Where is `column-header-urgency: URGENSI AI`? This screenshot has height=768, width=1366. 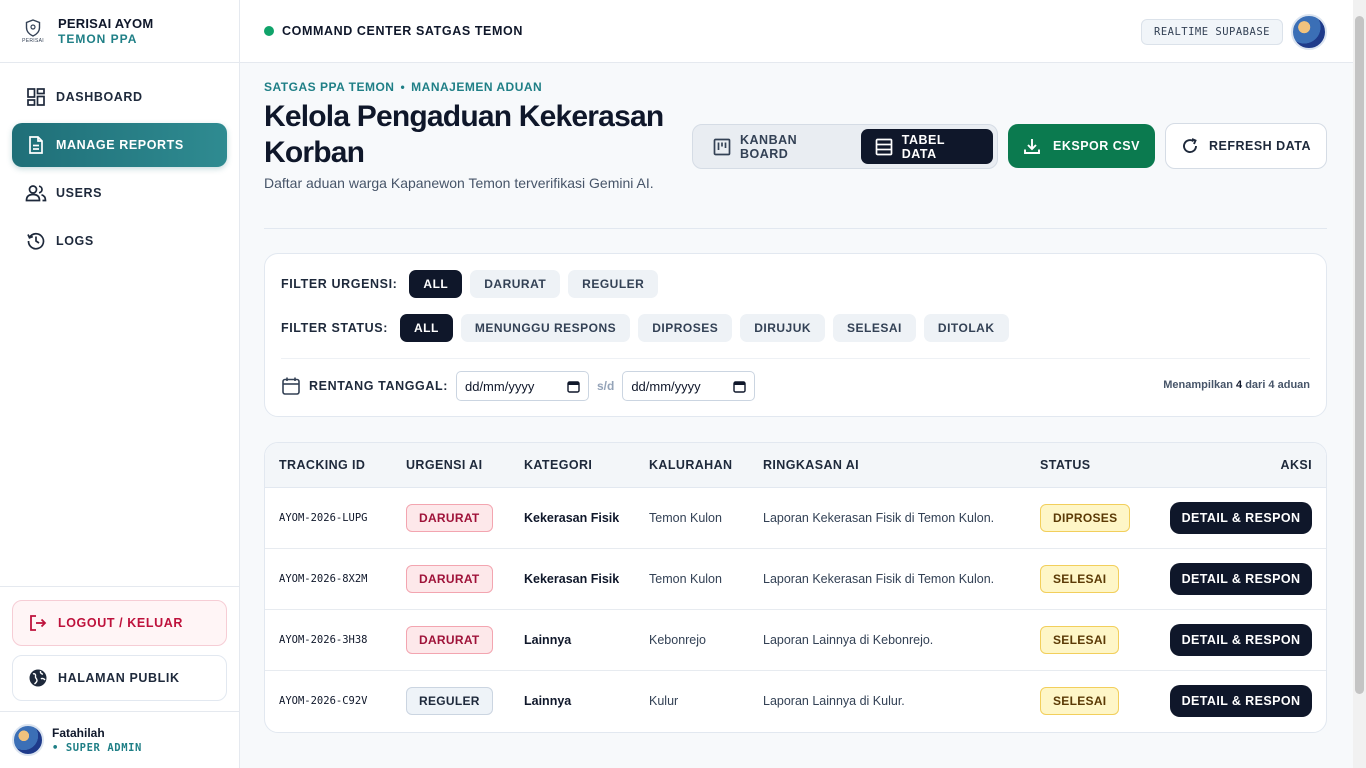 column-header-urgency: URGENSI AI is located at coordinates (444, 465).